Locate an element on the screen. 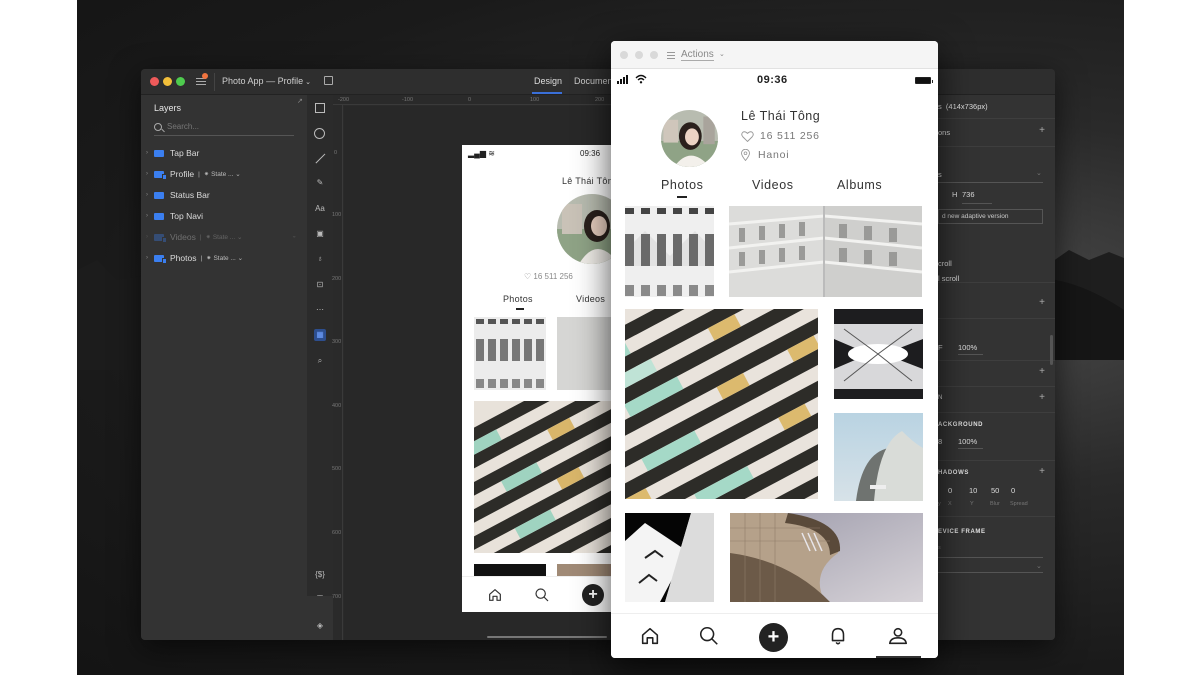 Image resolution: width=1200 pixels, height=675 pixels. fill-opacity-input: 100% is located at coordinates (967, 347).